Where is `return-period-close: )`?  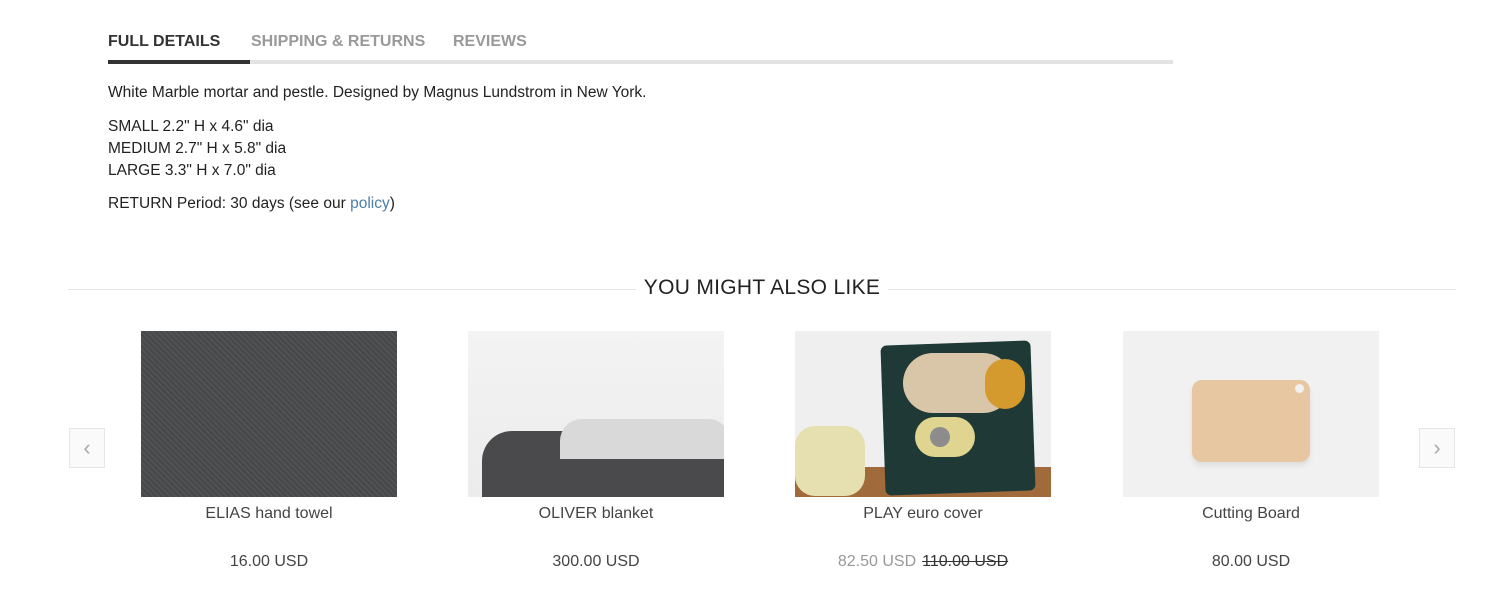 return-period-close: ) is located at coordinates (392, 203).